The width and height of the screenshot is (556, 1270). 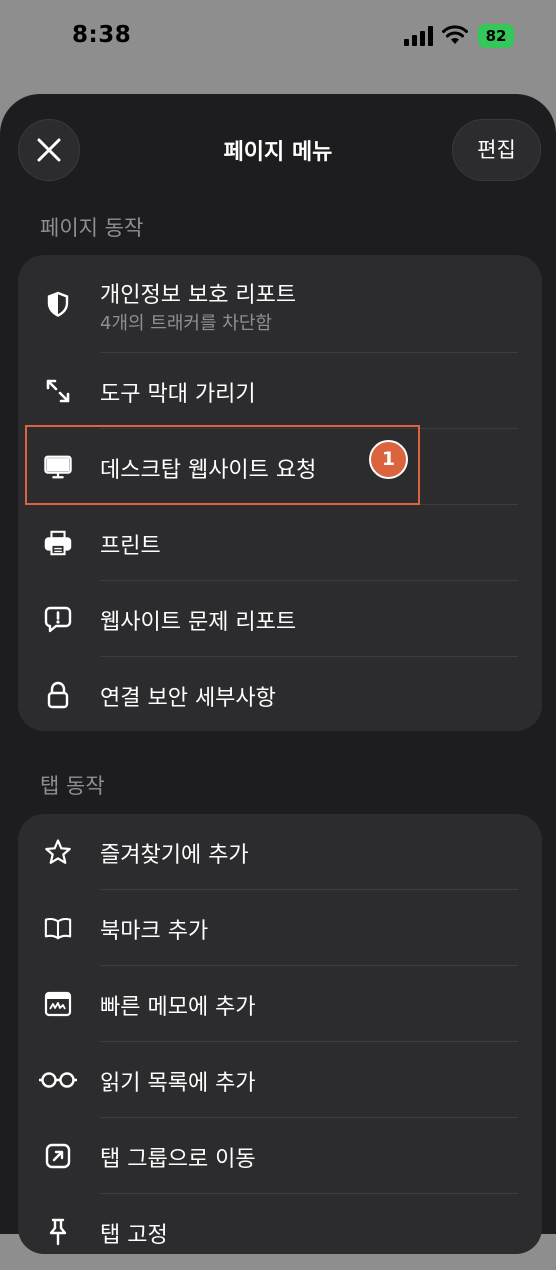 I want to click on menu-item-add-quick-note: 빠른 메모에 추가, so click(x=280, y=1004).